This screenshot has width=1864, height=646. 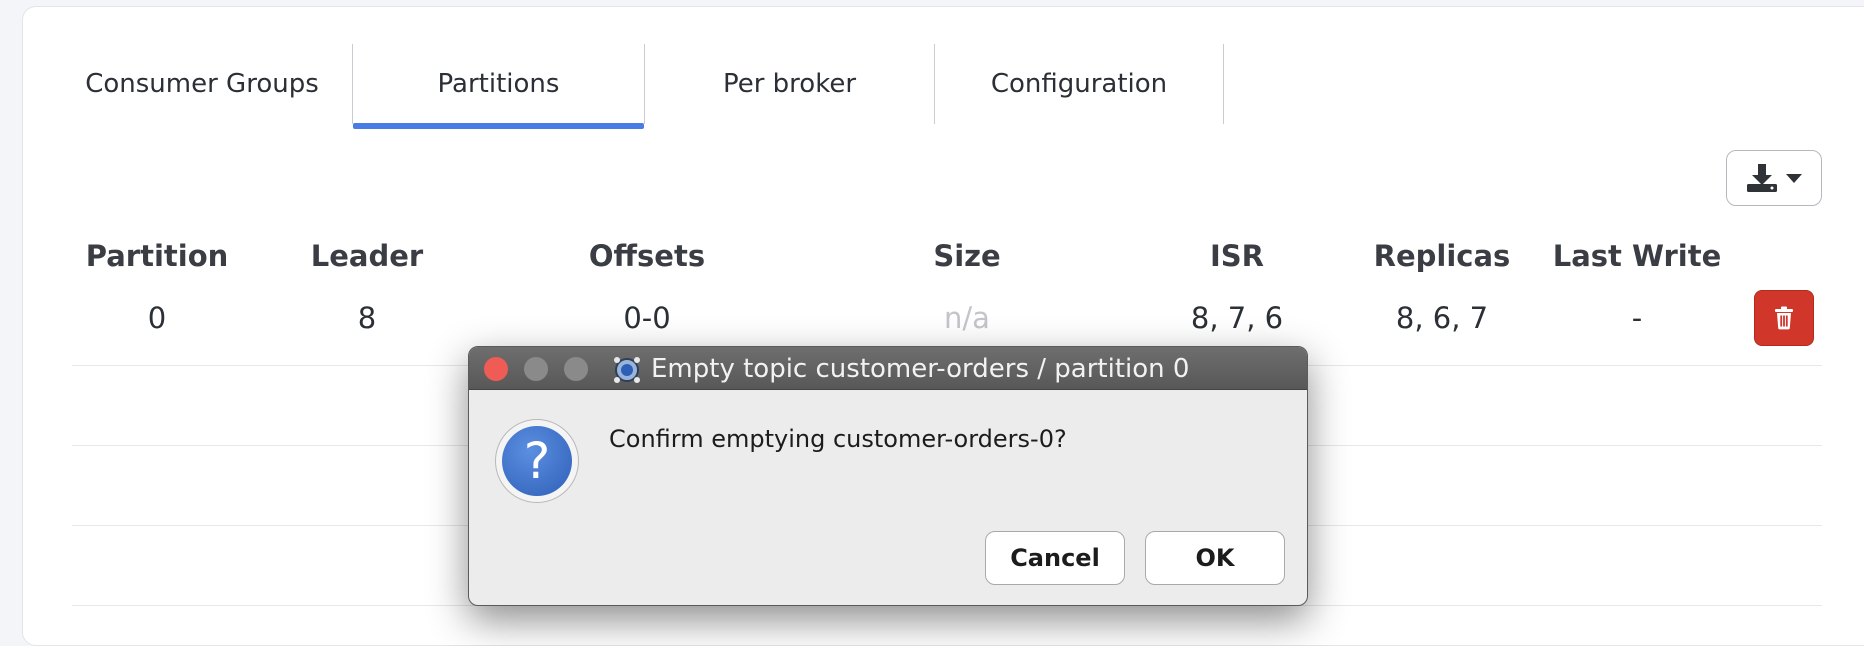 I want to click on window-close-button, so click(x=496, y=369).